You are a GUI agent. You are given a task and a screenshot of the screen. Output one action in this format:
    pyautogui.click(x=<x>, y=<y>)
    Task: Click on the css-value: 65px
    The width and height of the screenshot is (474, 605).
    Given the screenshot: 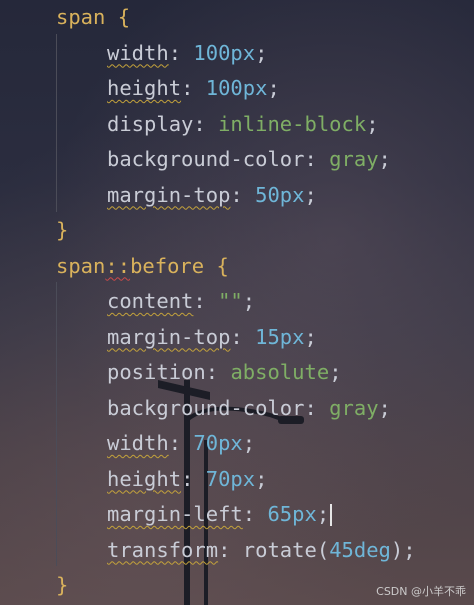 What is the action you would take?
    pyautogui.click(x=292, y=514)
    